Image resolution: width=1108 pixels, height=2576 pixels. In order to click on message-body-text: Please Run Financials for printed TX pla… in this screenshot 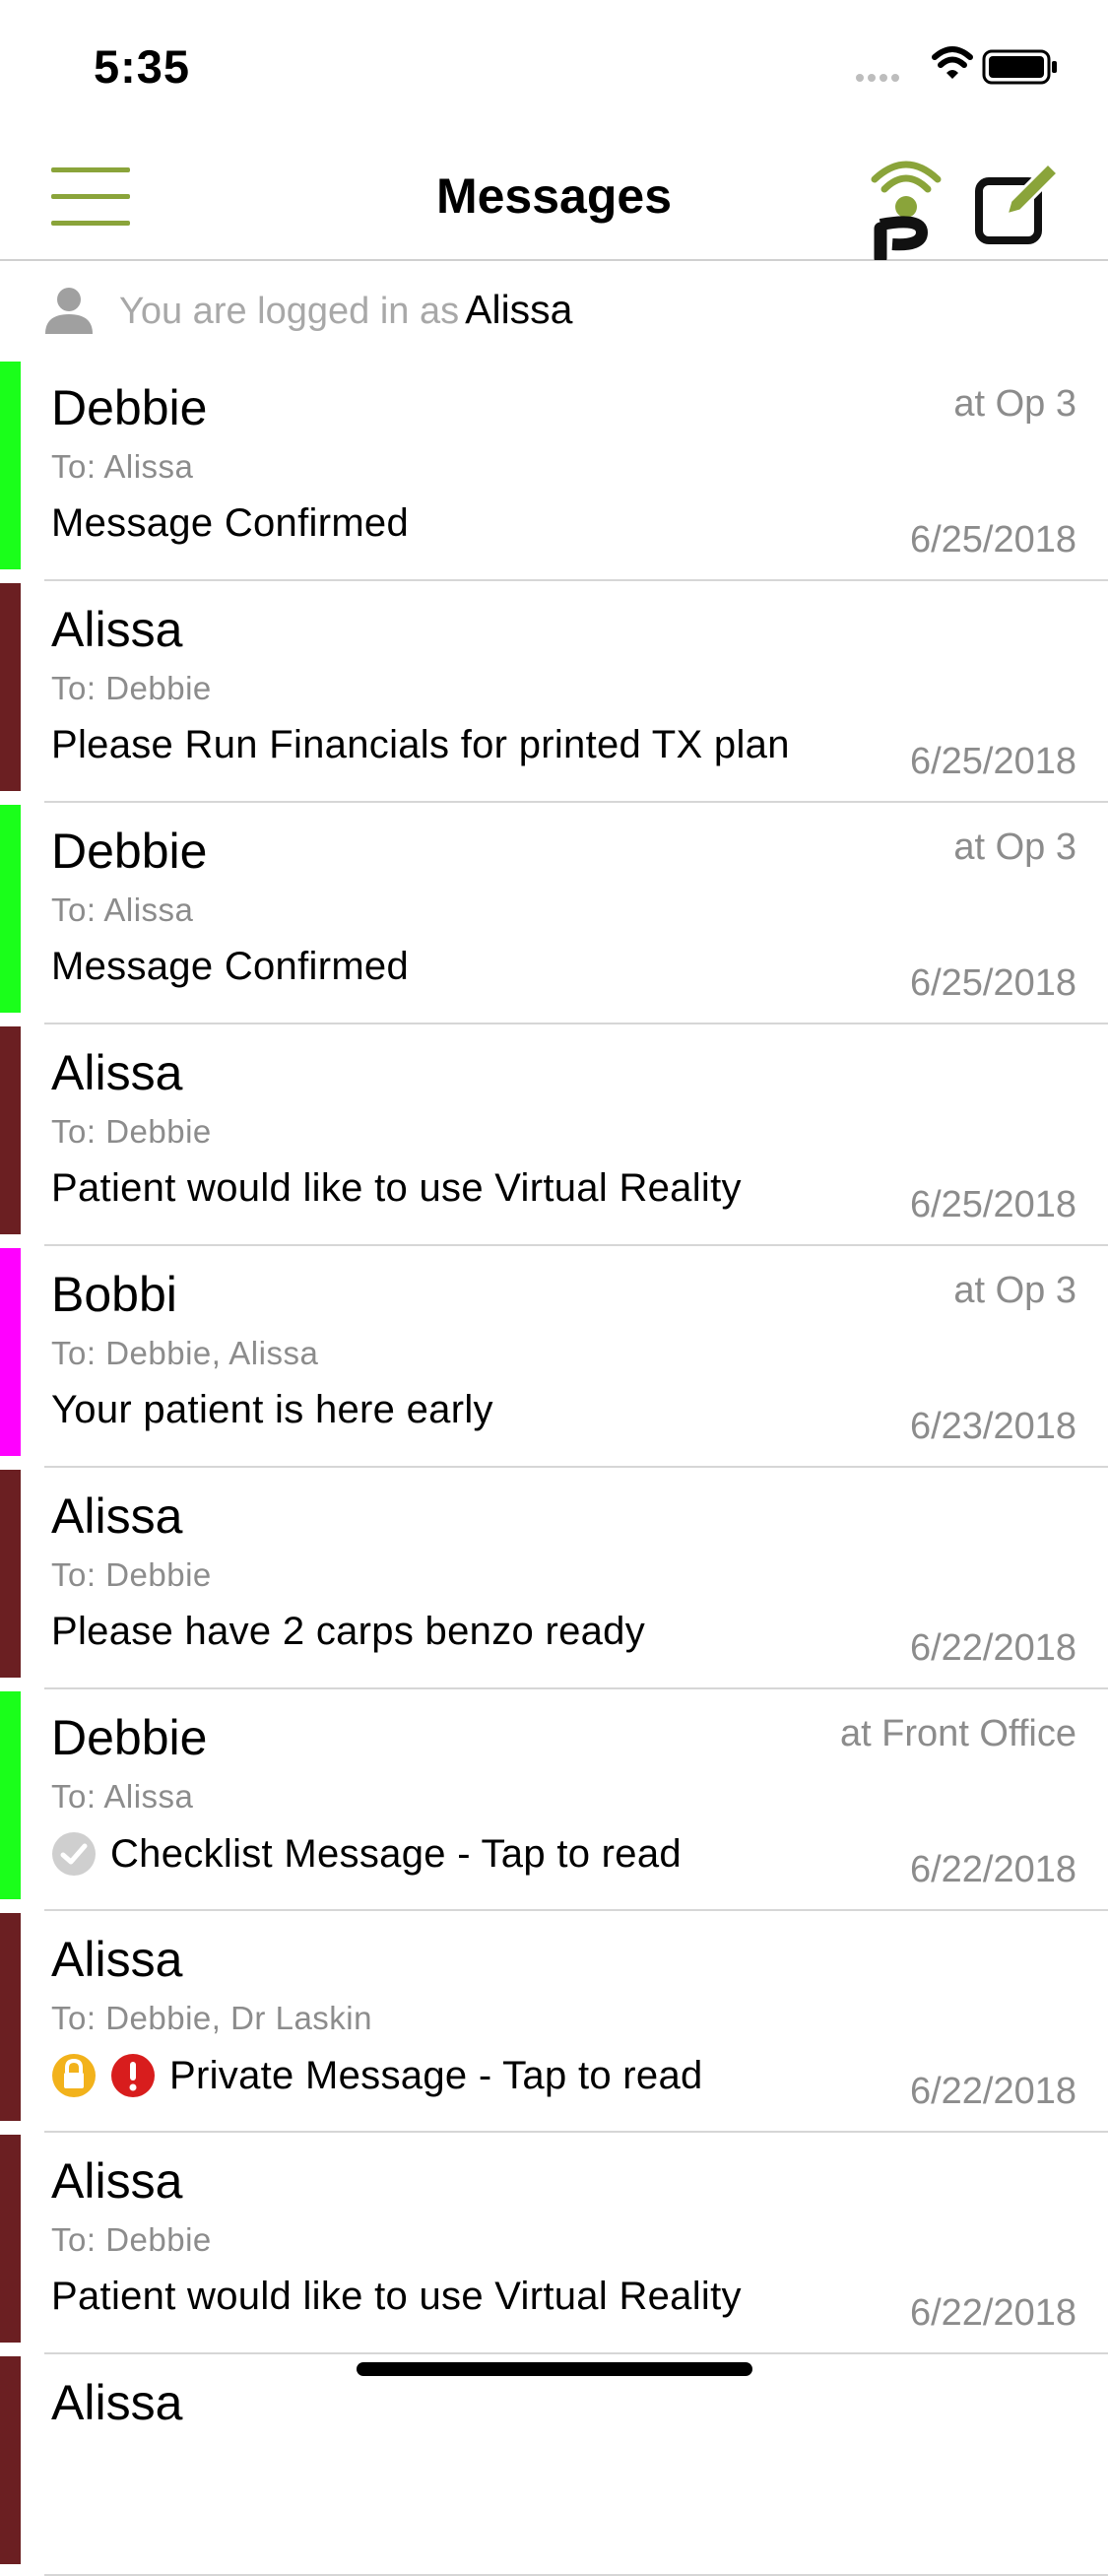, I will do `click(420, 745)`.